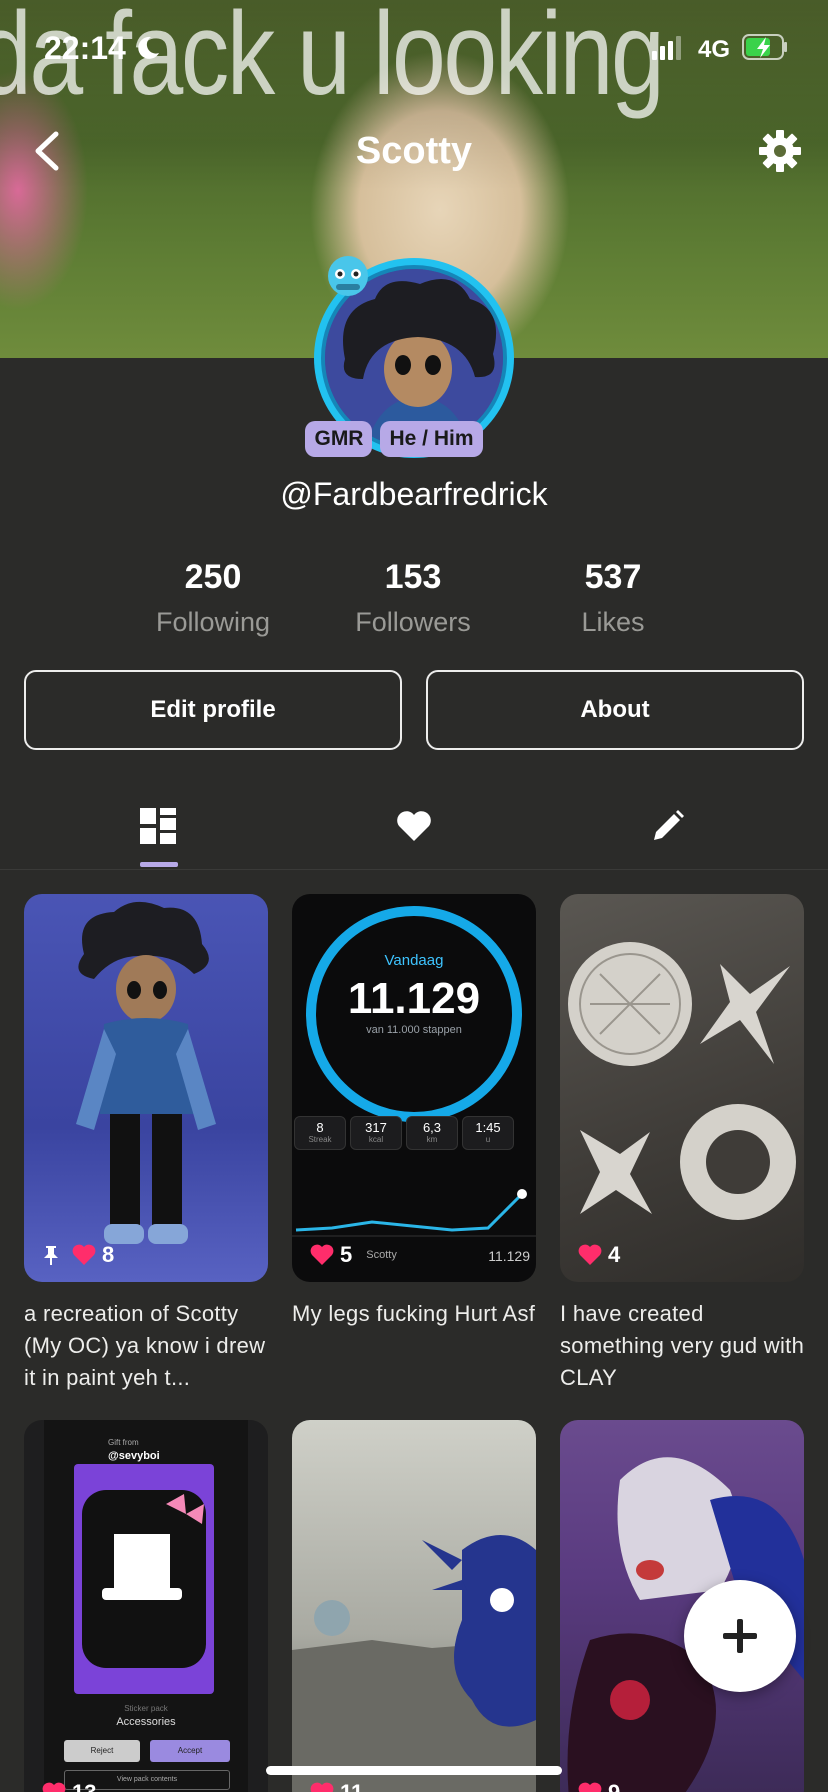  I want to click on post-card: 11, so click(414, 1606).